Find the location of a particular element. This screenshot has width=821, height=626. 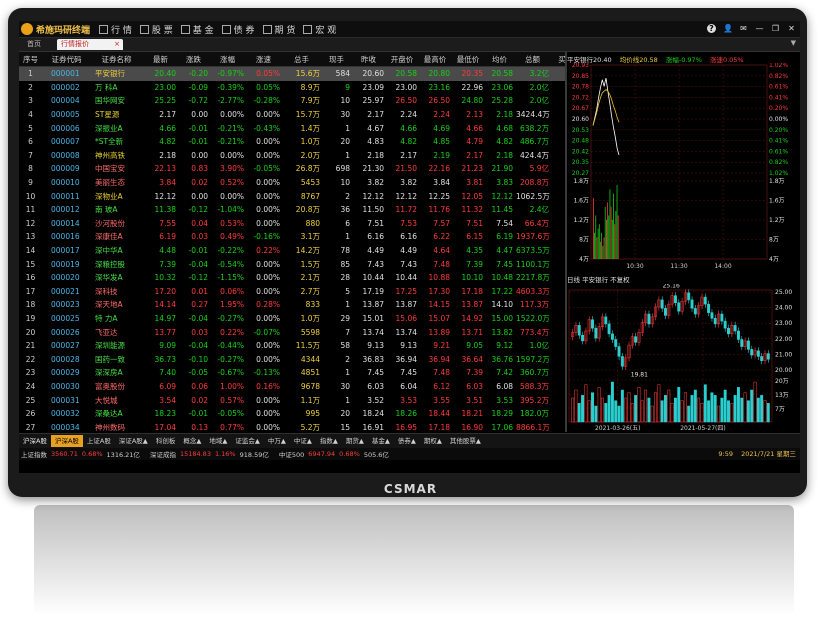

table-cell: 000021 is located at coordinates (65, 291).